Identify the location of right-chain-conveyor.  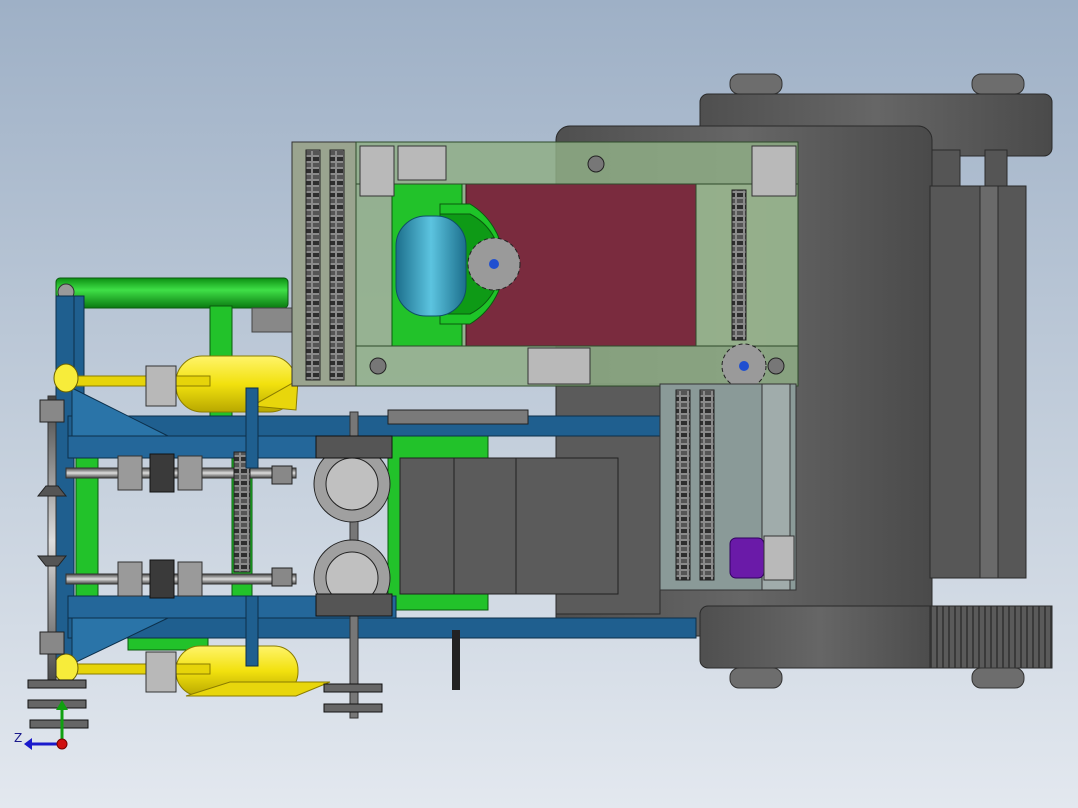
(728, 487).